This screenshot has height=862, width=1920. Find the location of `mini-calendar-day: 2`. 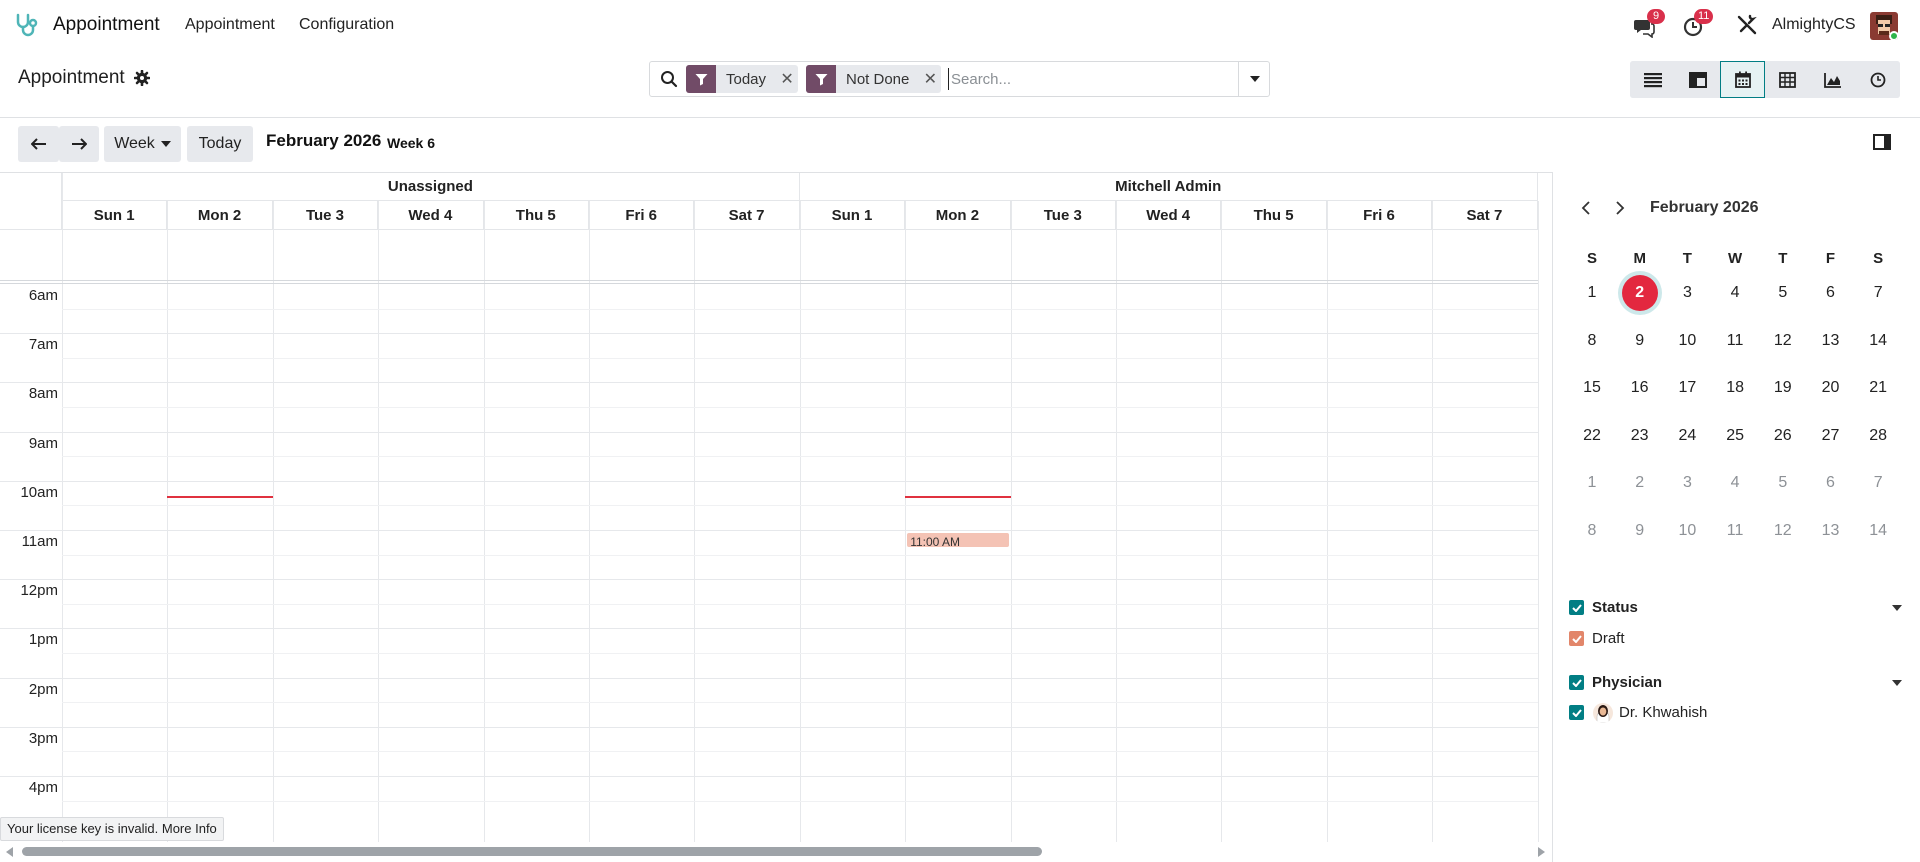

mini-calendar-day: 2 is located at coordinates (1640, 483).